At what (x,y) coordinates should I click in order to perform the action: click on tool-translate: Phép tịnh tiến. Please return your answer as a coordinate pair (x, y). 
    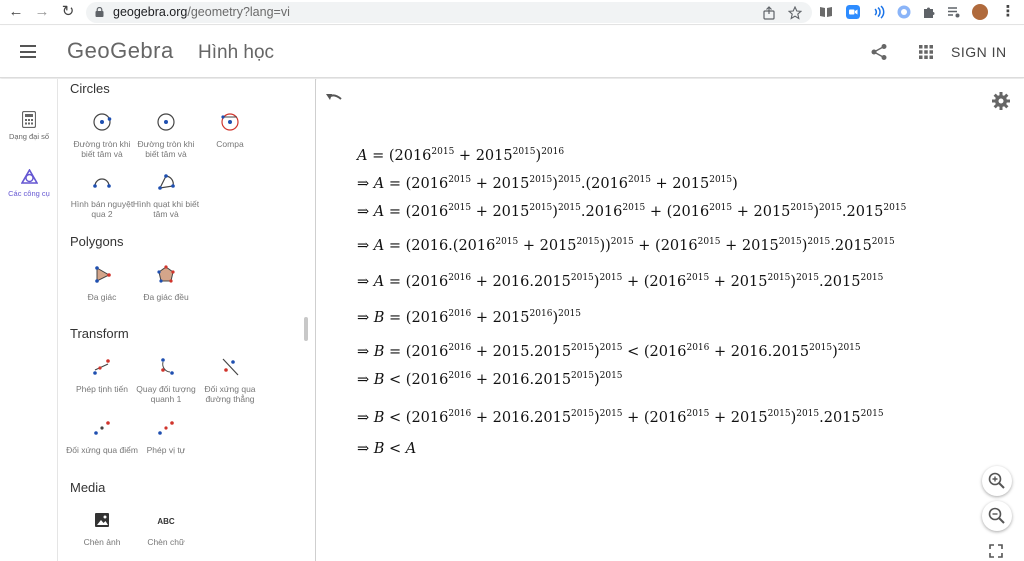
    Looking at the image, I should click on (102, 375).